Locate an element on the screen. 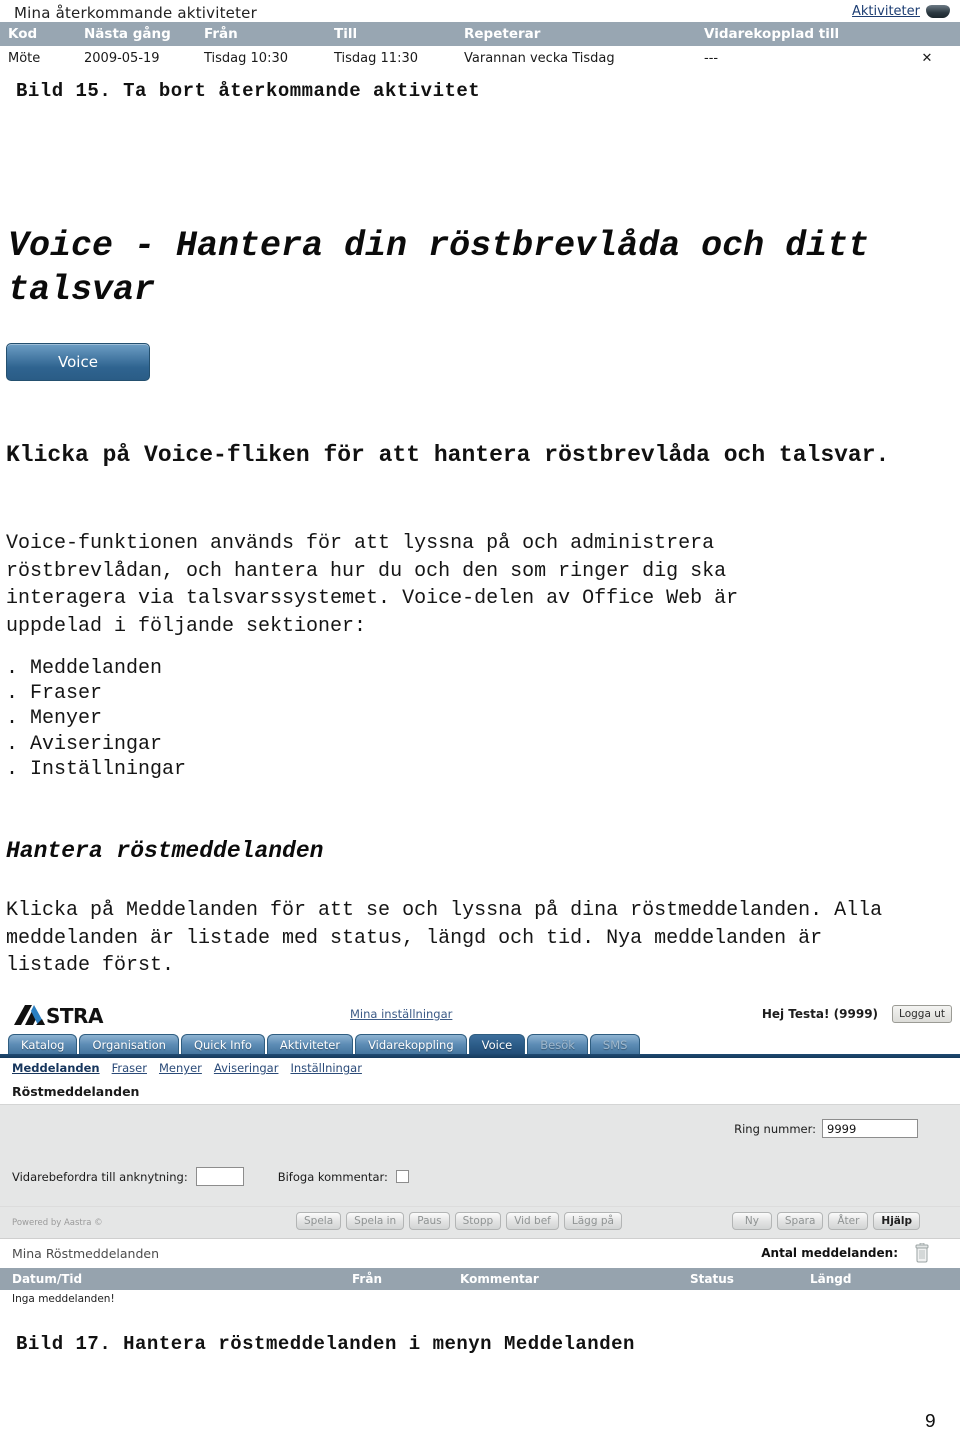 The image size is (960, 1447). ny-button: Ny is located at coordinates (751, 1221).